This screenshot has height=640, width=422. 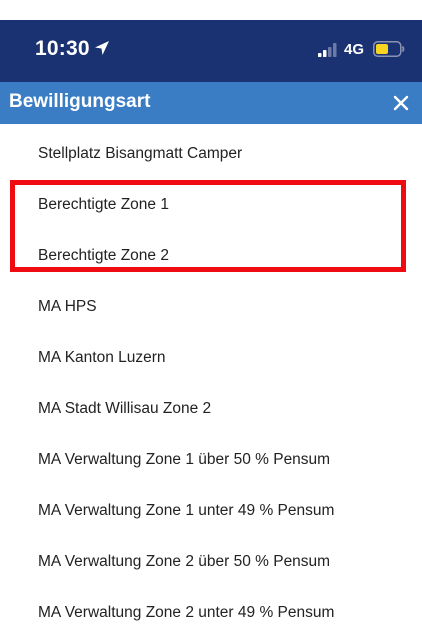 I want to click on list-item: MA Verwaltung Zone 2 über 50 % Pensum, so click(x=211, y=563).